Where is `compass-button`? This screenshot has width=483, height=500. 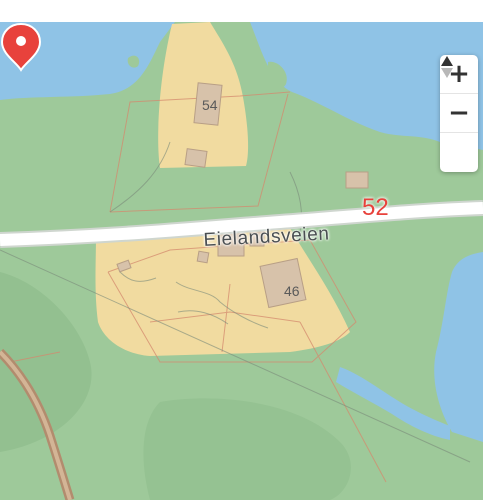
compass-button is located at coordinates (459, 114).